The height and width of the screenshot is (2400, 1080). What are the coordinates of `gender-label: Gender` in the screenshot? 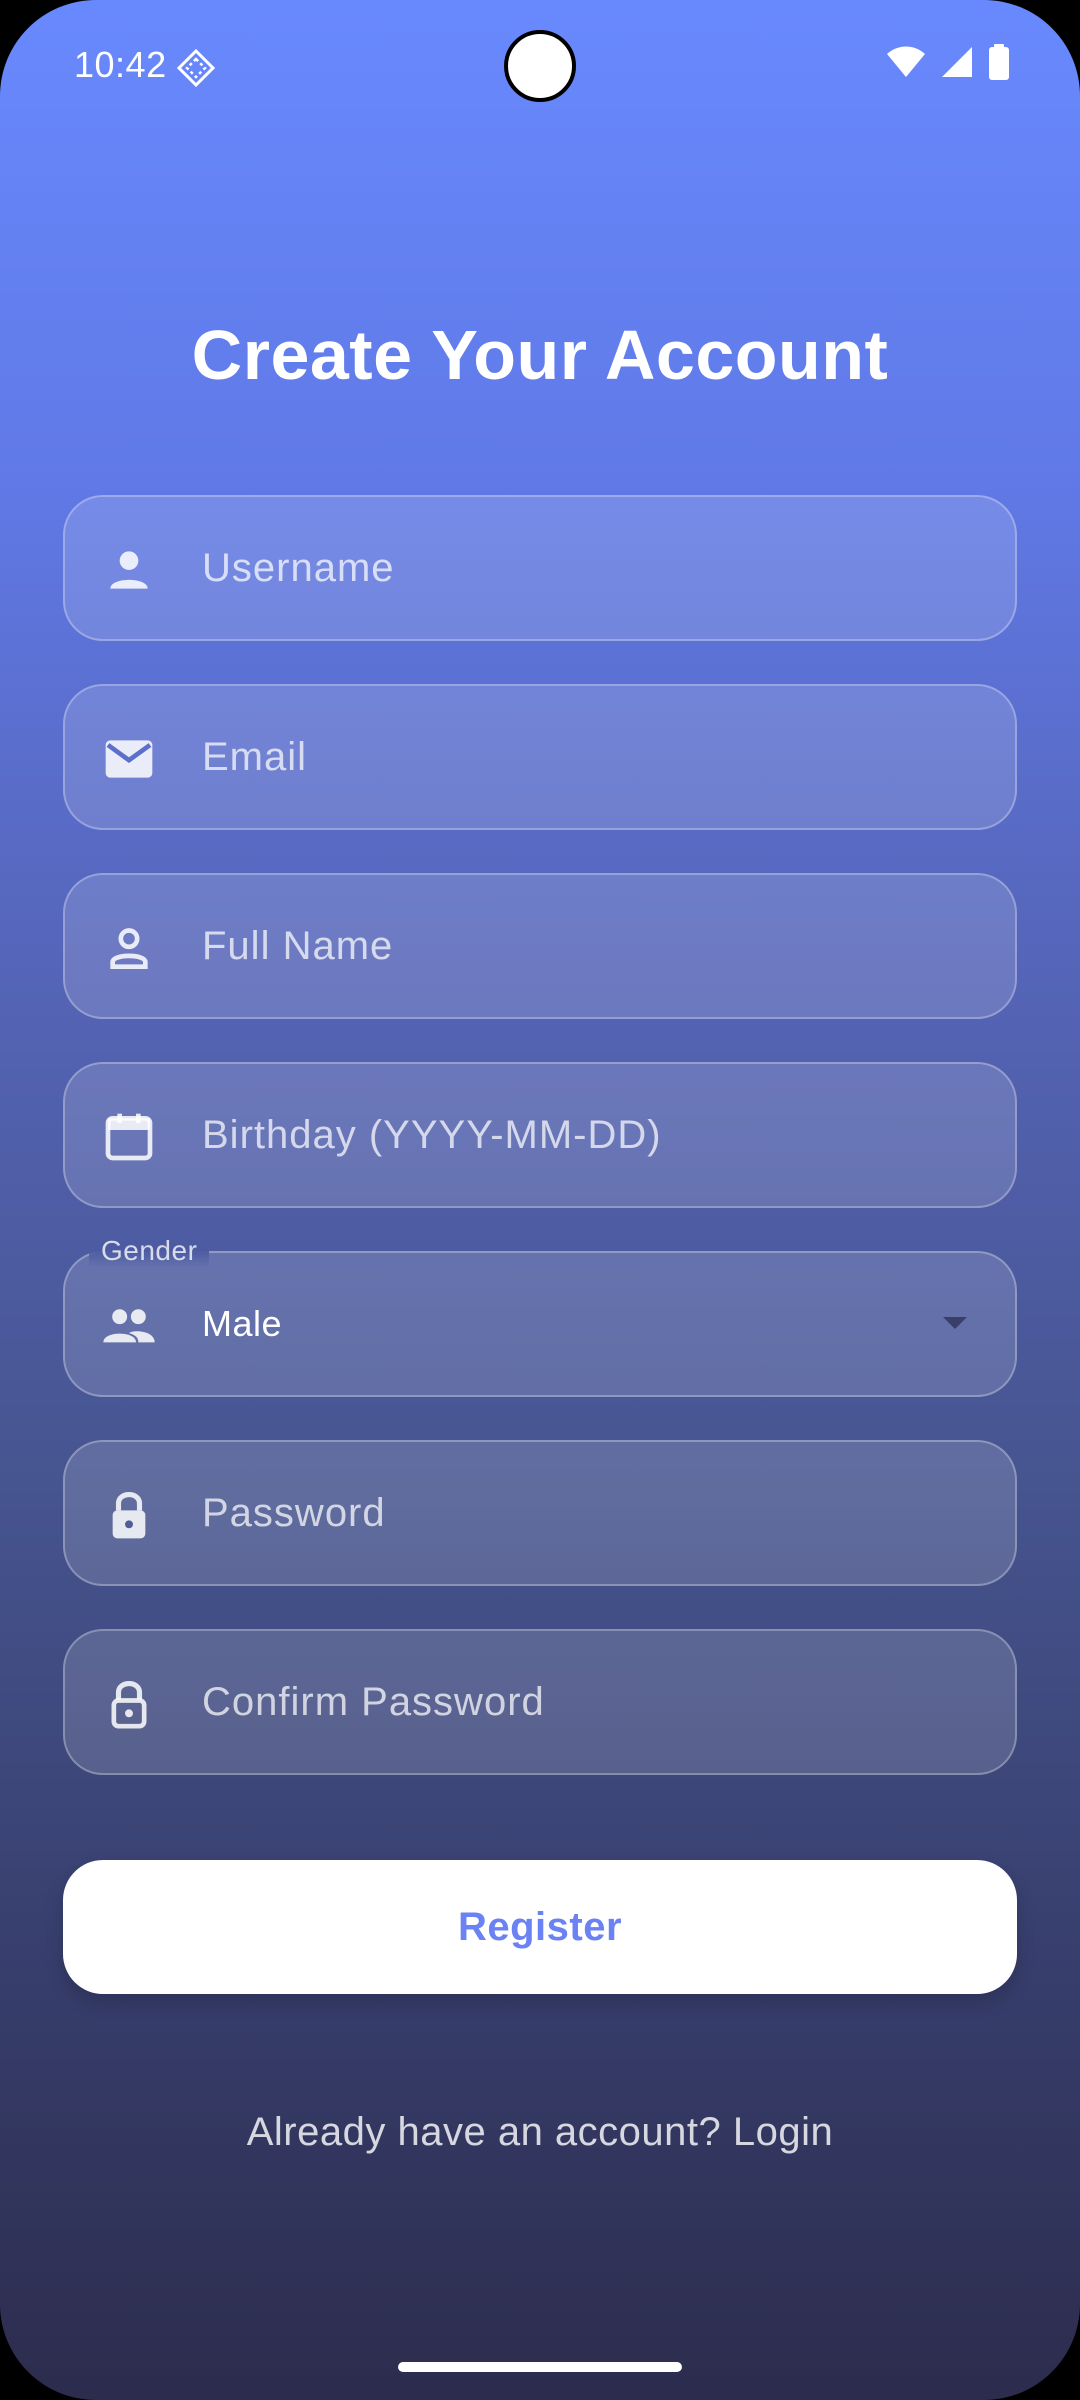 It's located at (149, 1251).